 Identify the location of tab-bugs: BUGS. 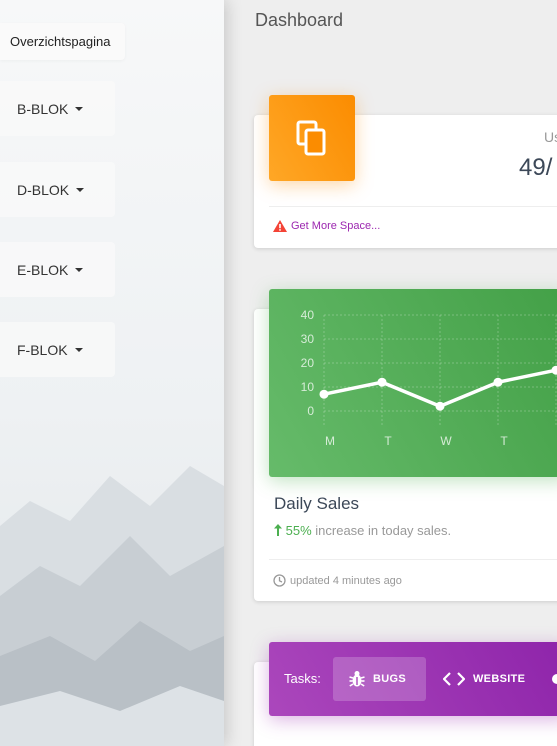
(379, 679).